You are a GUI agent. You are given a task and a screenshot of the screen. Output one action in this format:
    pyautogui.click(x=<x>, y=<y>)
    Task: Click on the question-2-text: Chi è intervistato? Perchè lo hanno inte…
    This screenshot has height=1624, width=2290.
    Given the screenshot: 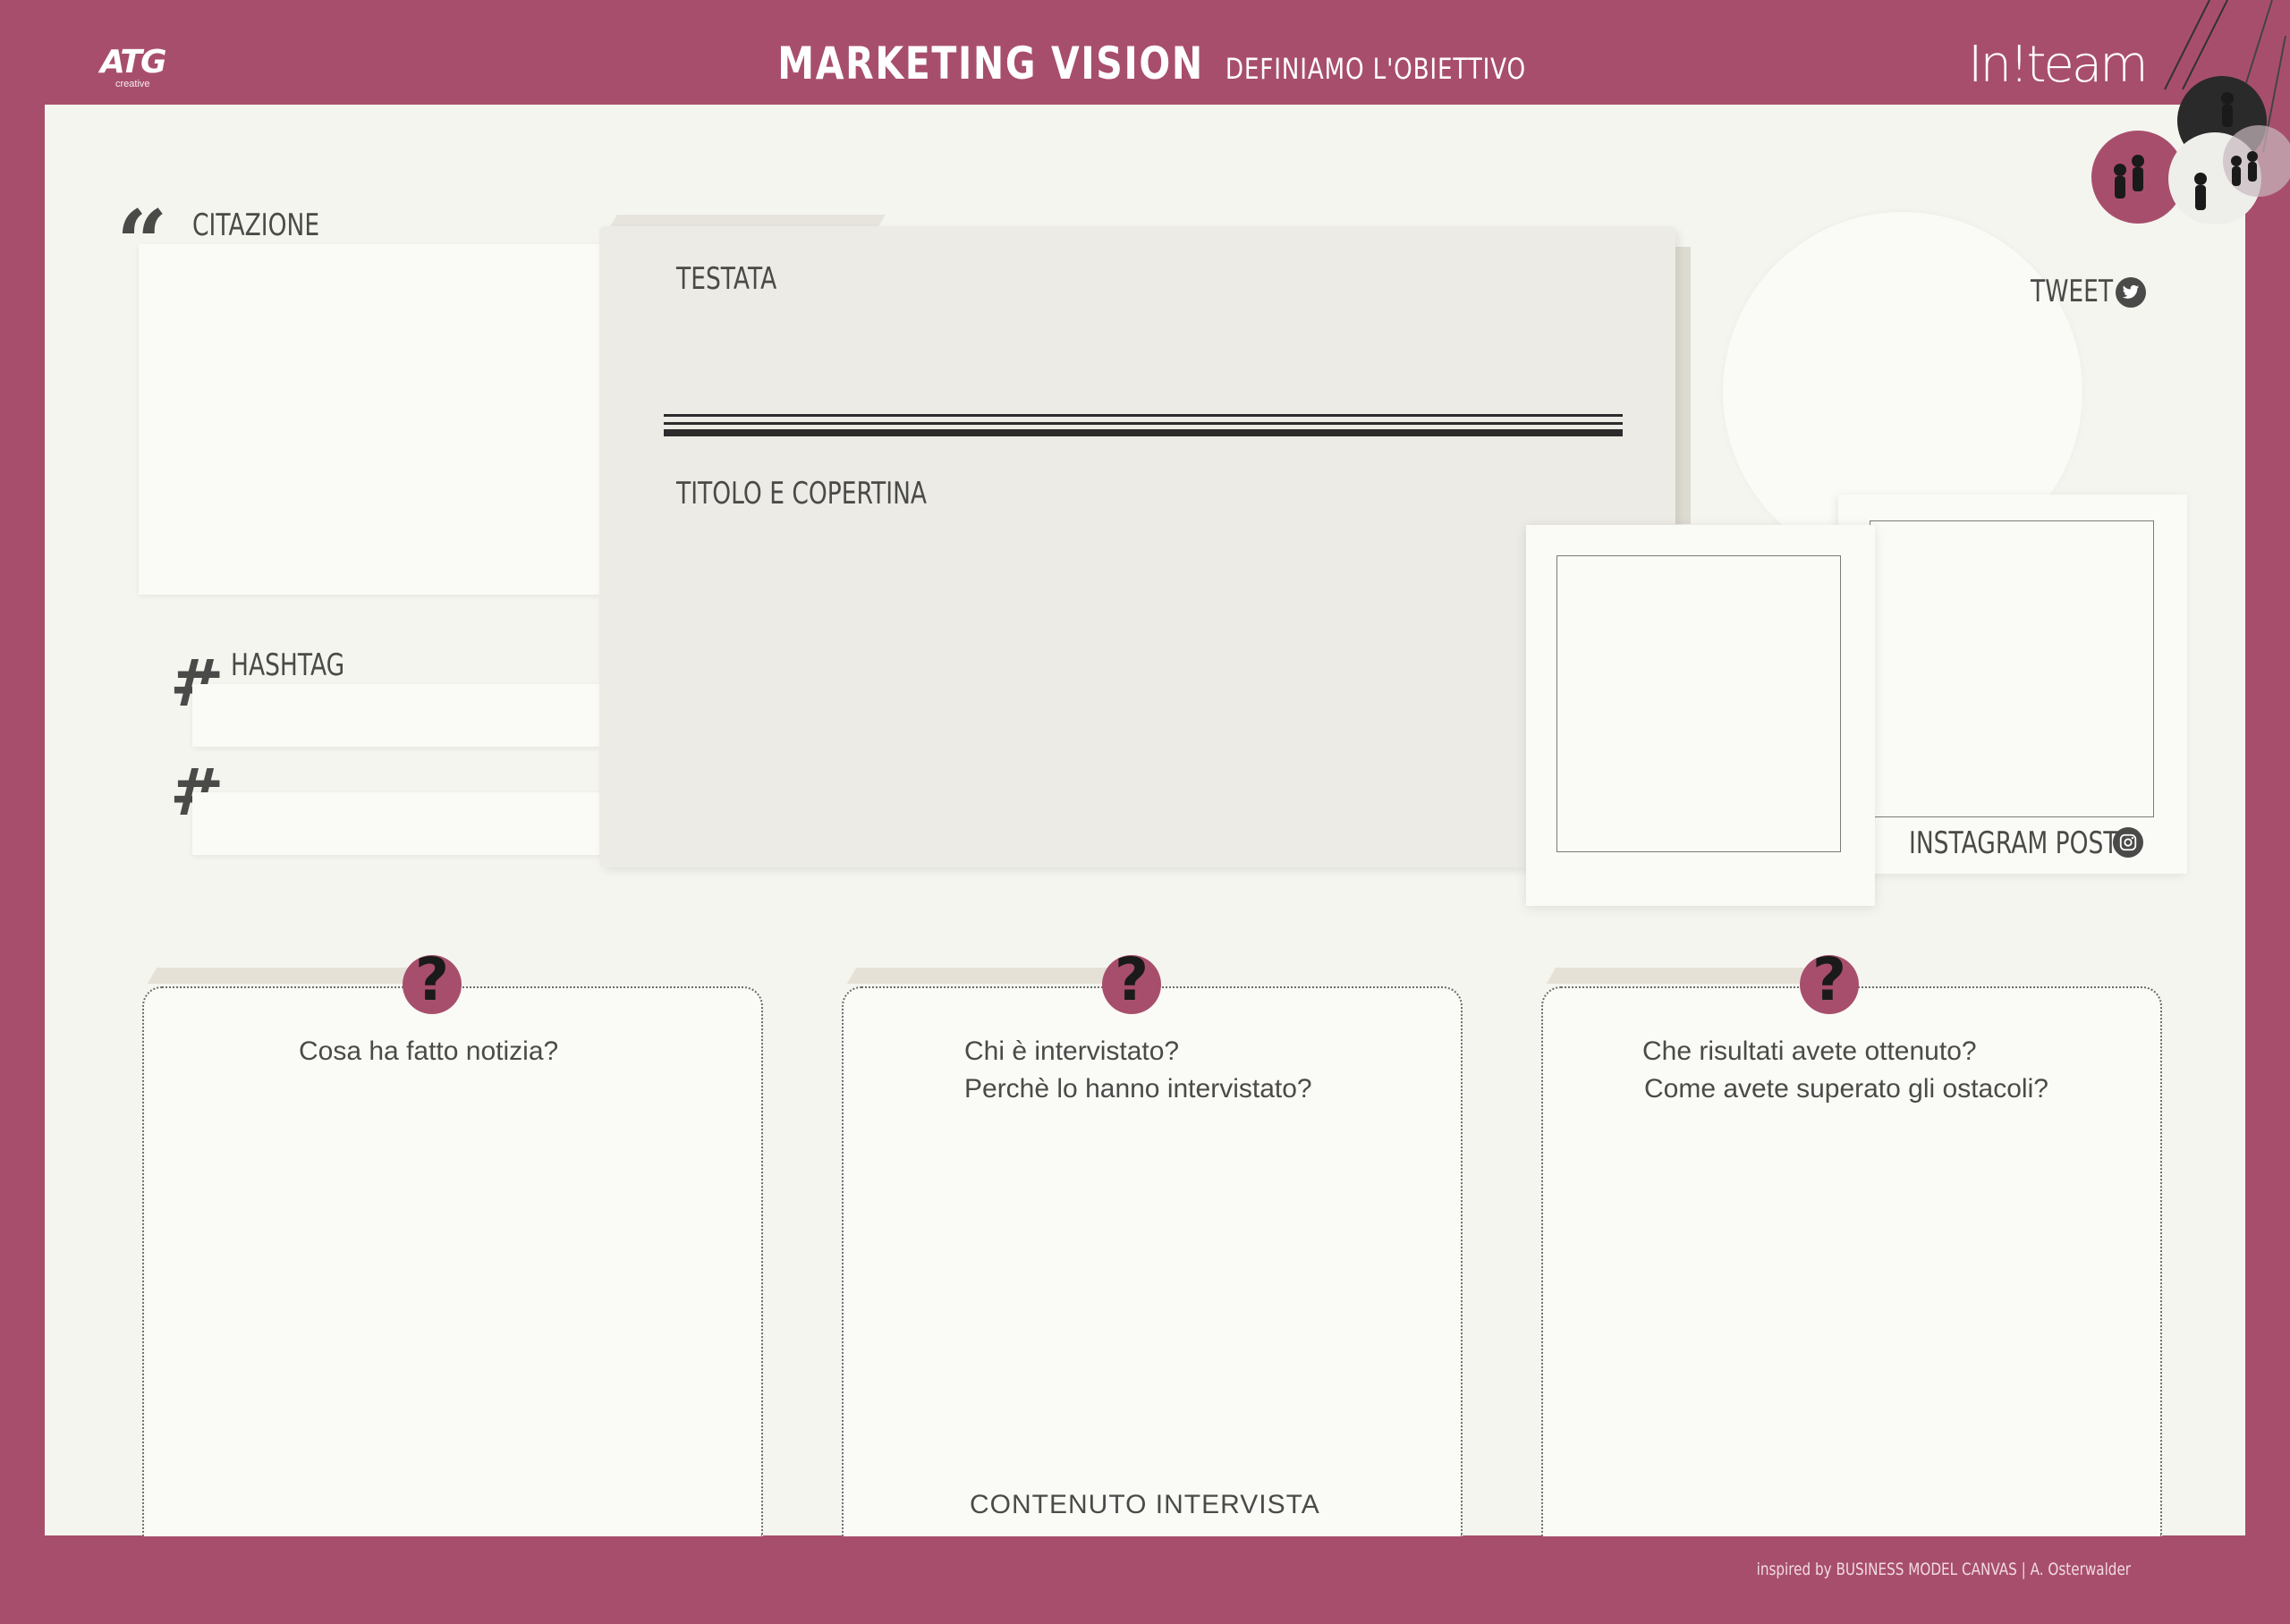 What is the action you would take?
    pyautogui.click(x=1138, y=1070)
    